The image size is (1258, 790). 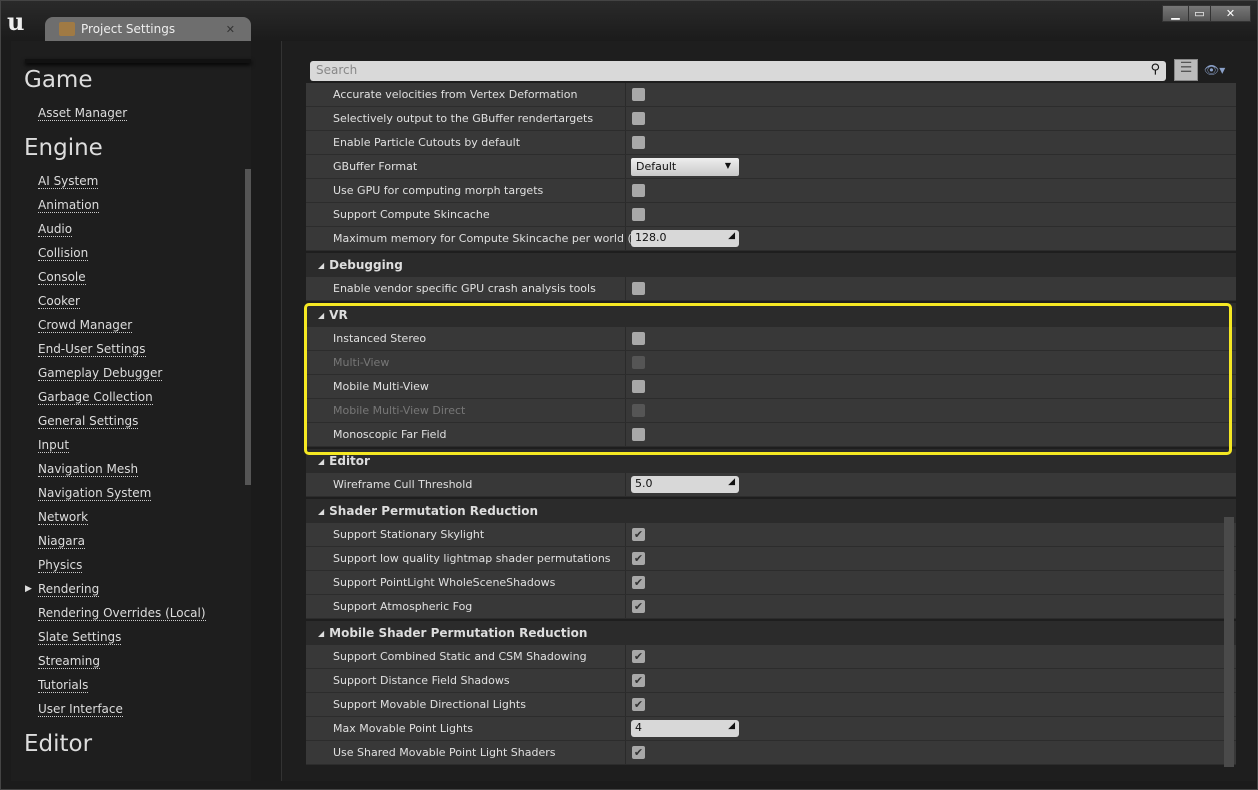 I want to click on property-label: Use GPU for computing morph targets, so click(x=466, y=190).